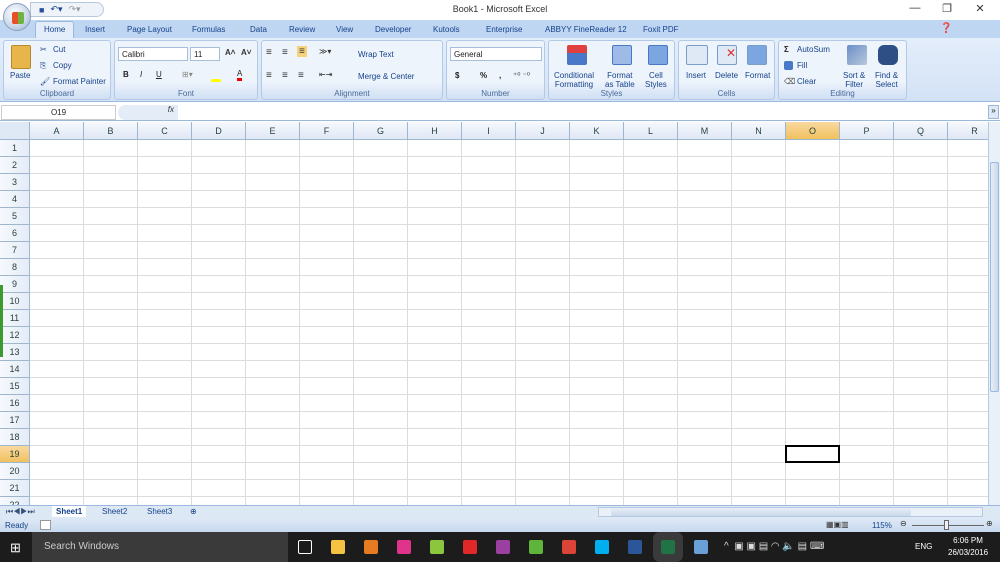  What do you see at coordinates (15, 301) in the screenshot?
I see `row-header-10: 10` at bounding box center [15, 301].